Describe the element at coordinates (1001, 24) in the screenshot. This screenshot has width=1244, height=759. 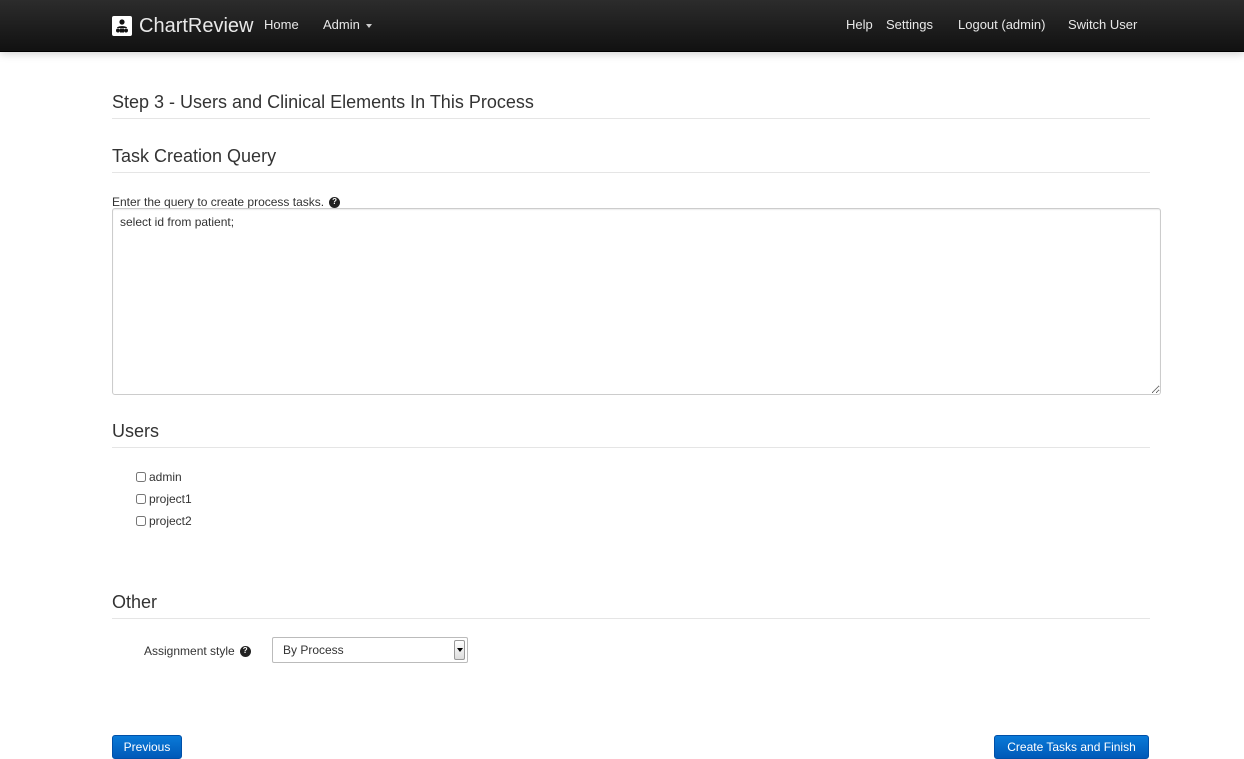
I see `nav-logout: Logout (admin)` at that location.